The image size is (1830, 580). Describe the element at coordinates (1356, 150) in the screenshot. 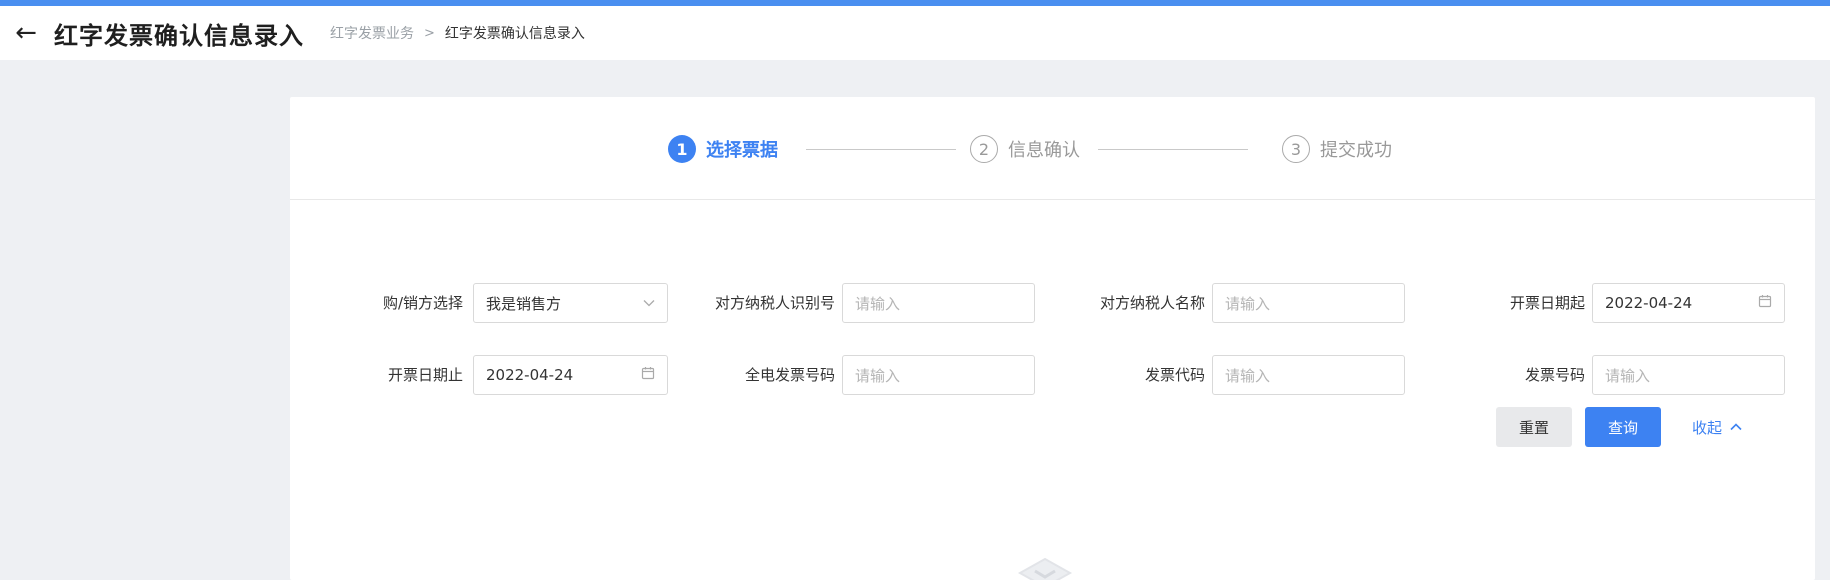

I see `step-3-label: 提交成功` at that location.